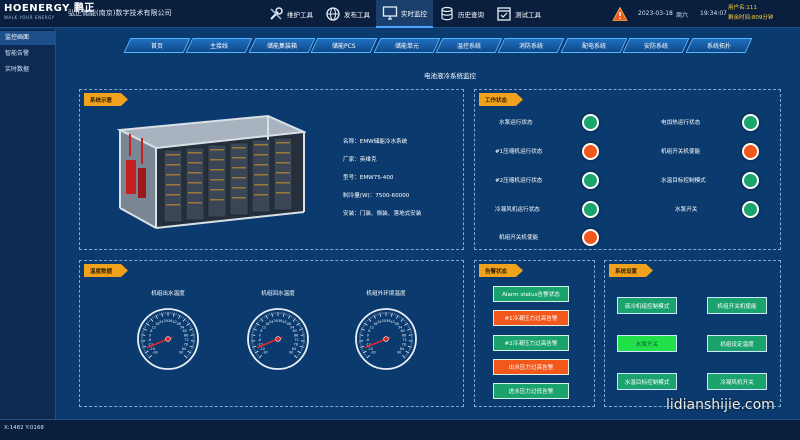 This screenshot has height=440, width=800. What do you see at coordinates (720, 405) in the screenshot?
I see `watermark: lidianshijie.com` at bounding box center [720, 405].